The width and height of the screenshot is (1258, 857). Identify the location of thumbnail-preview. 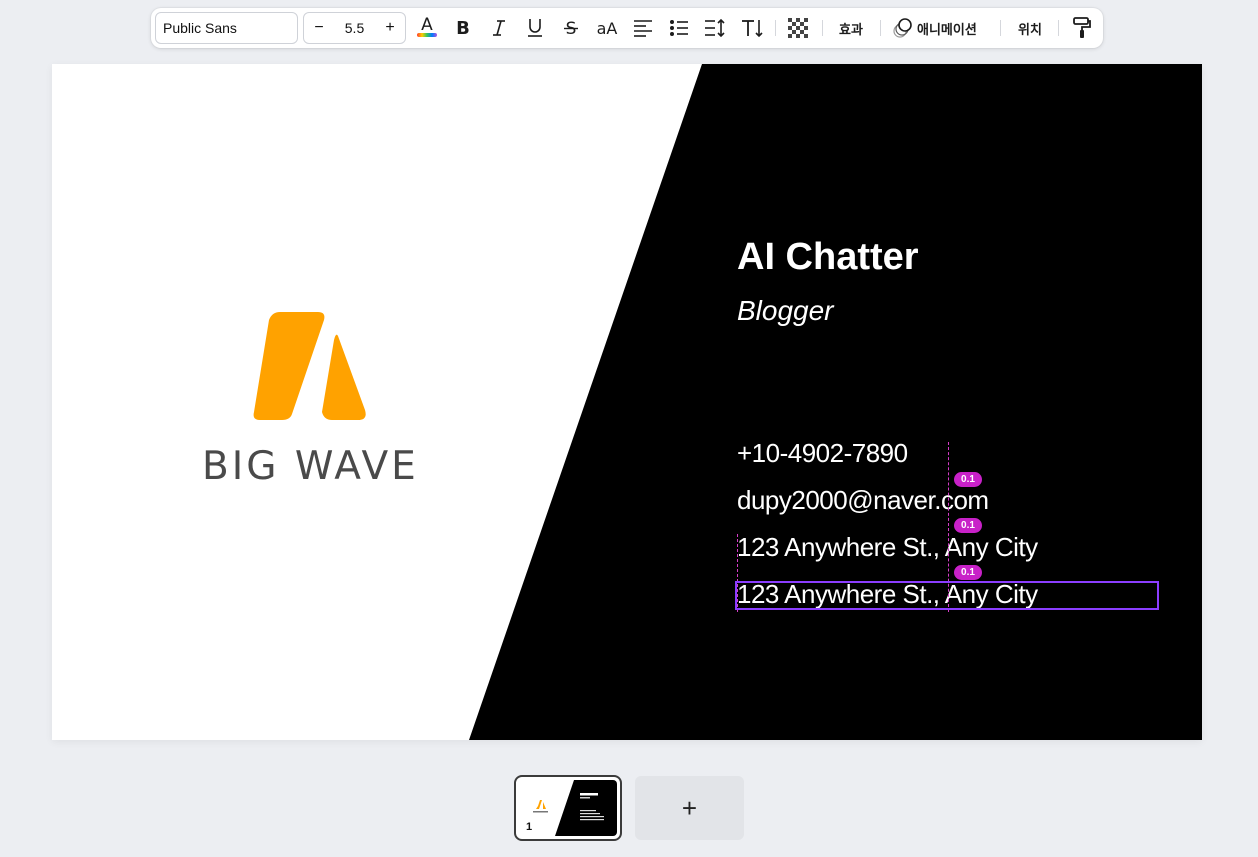
(568, 808).